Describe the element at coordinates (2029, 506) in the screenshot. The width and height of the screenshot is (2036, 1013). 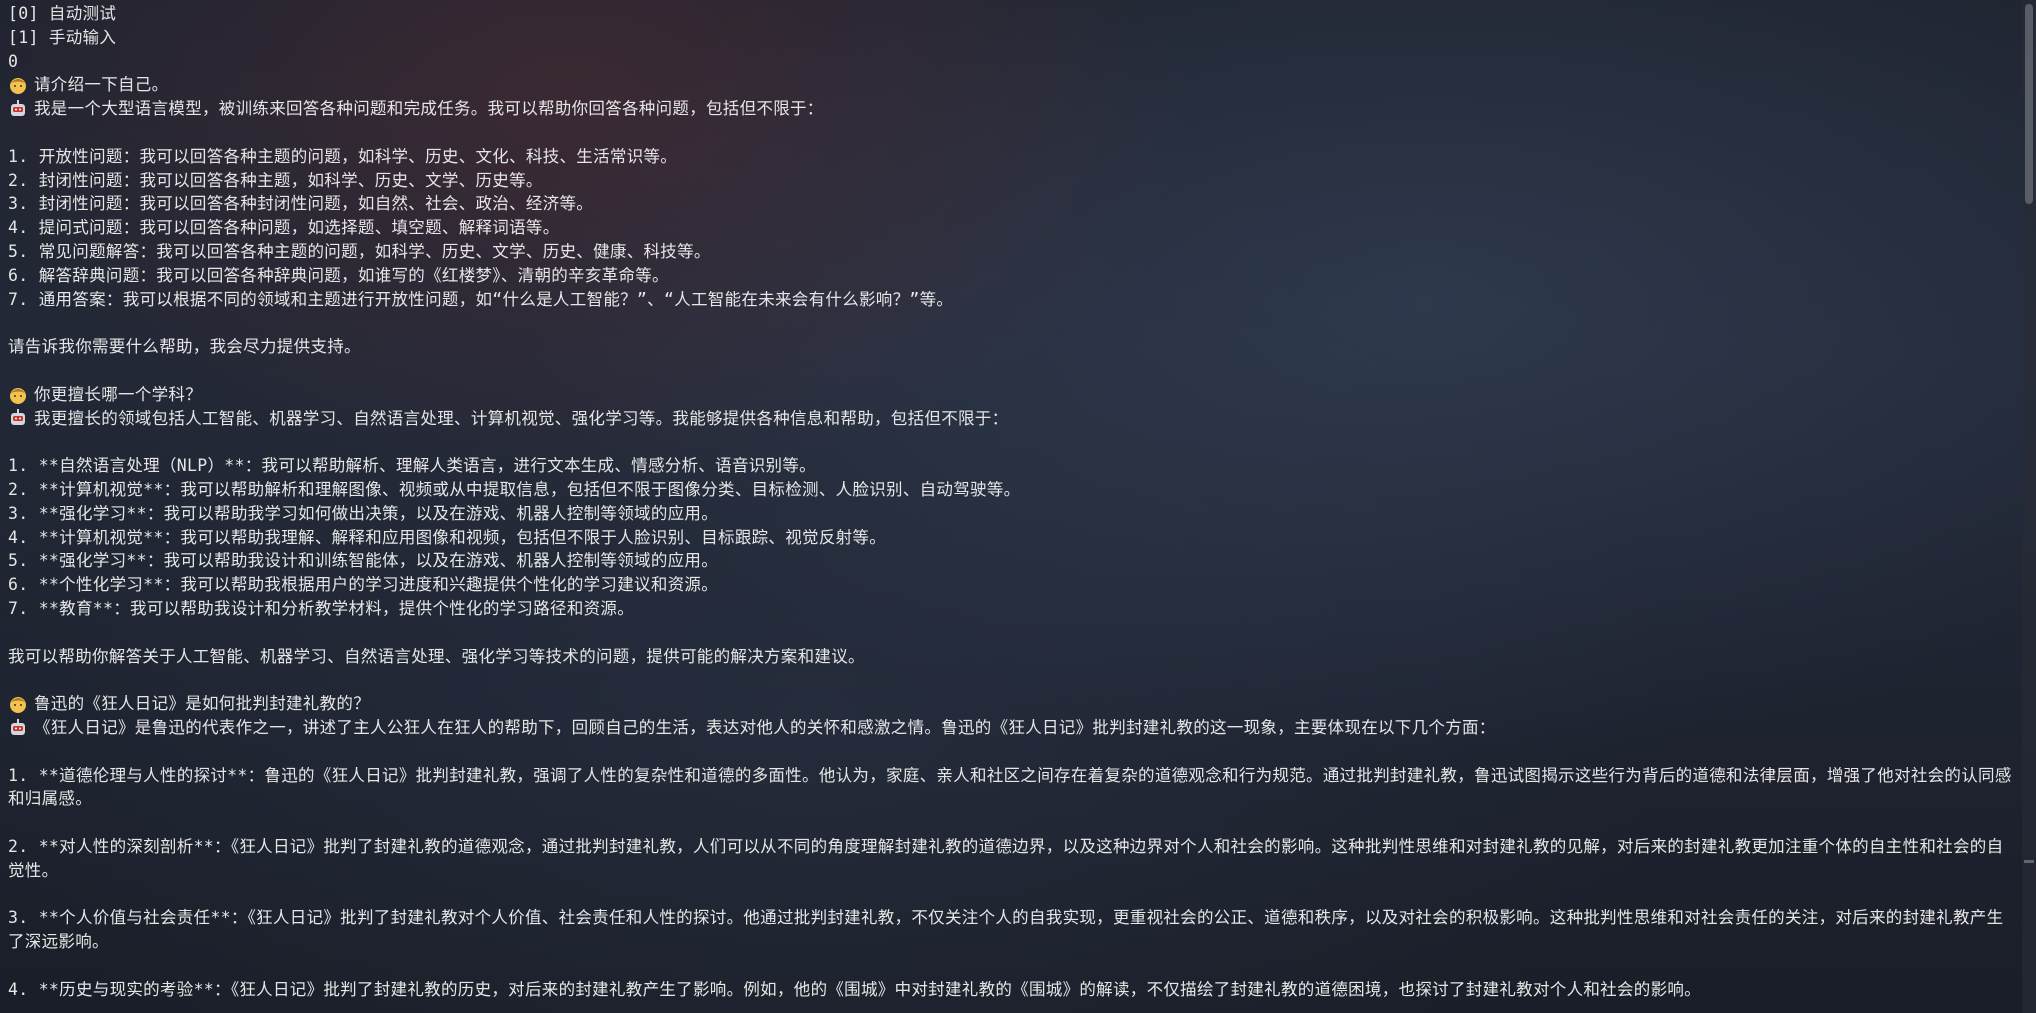
I see `vertical-scrollbar` at that location.